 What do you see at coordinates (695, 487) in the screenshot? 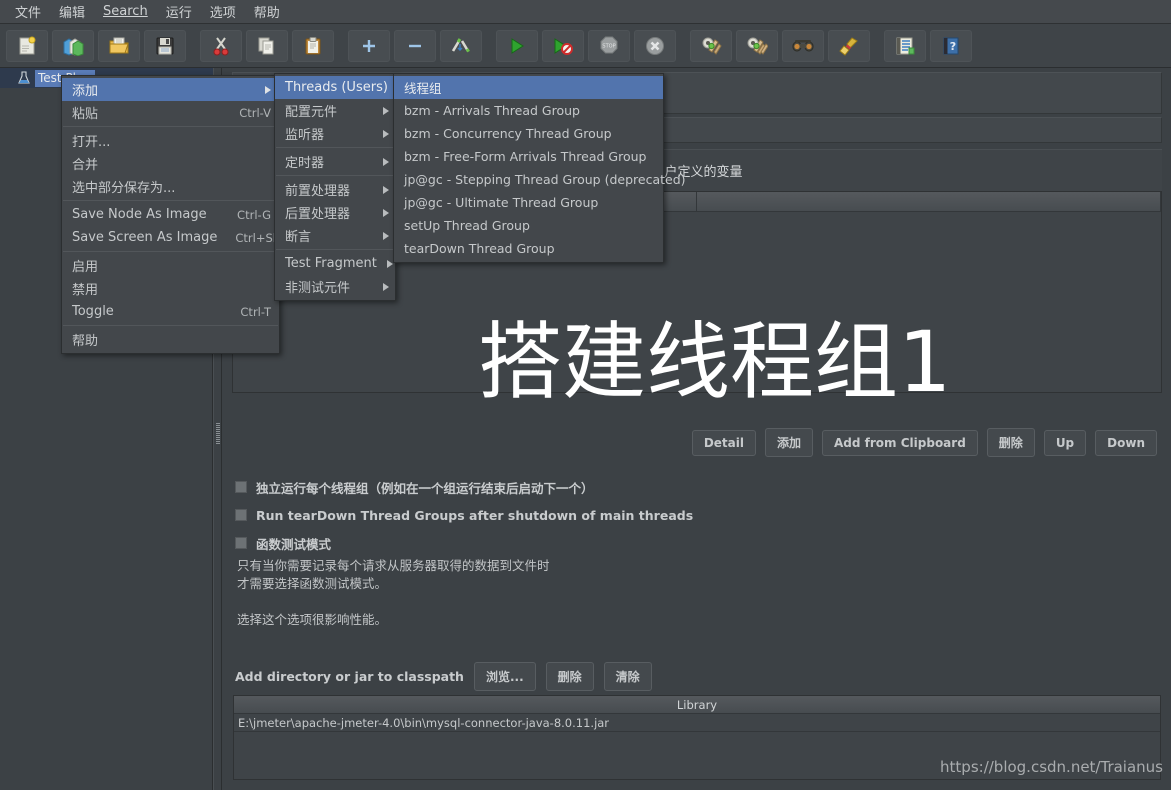
I see `option-run-groups-consecutively: 独立运行每个线程组（例如在一个组运行结束后启动下一个）` at bounding box center [695, 487].